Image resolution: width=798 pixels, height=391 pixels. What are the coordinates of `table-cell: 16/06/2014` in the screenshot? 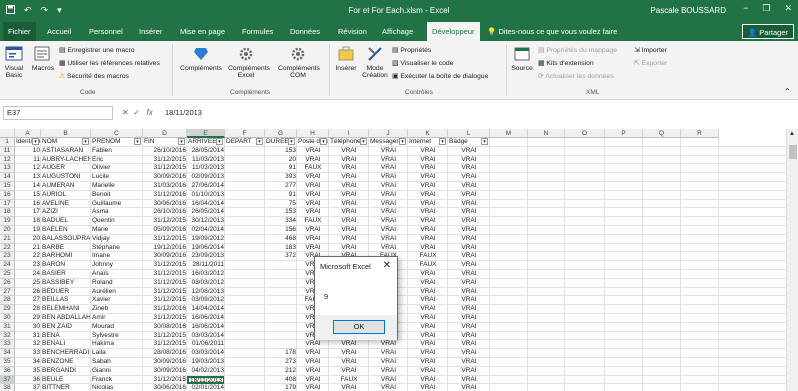 It's located at (206, 318).